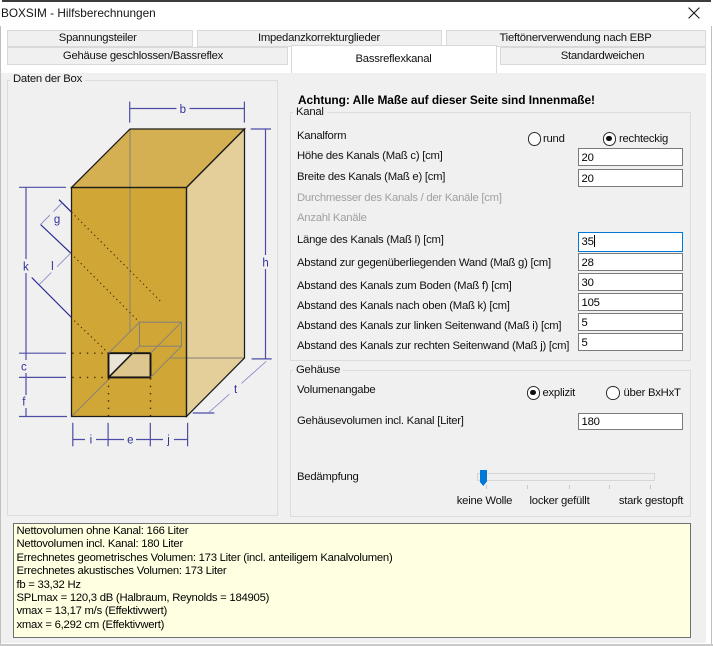 The image size is (713, 646). I want to click on svg-text: l, so click(52, 267).